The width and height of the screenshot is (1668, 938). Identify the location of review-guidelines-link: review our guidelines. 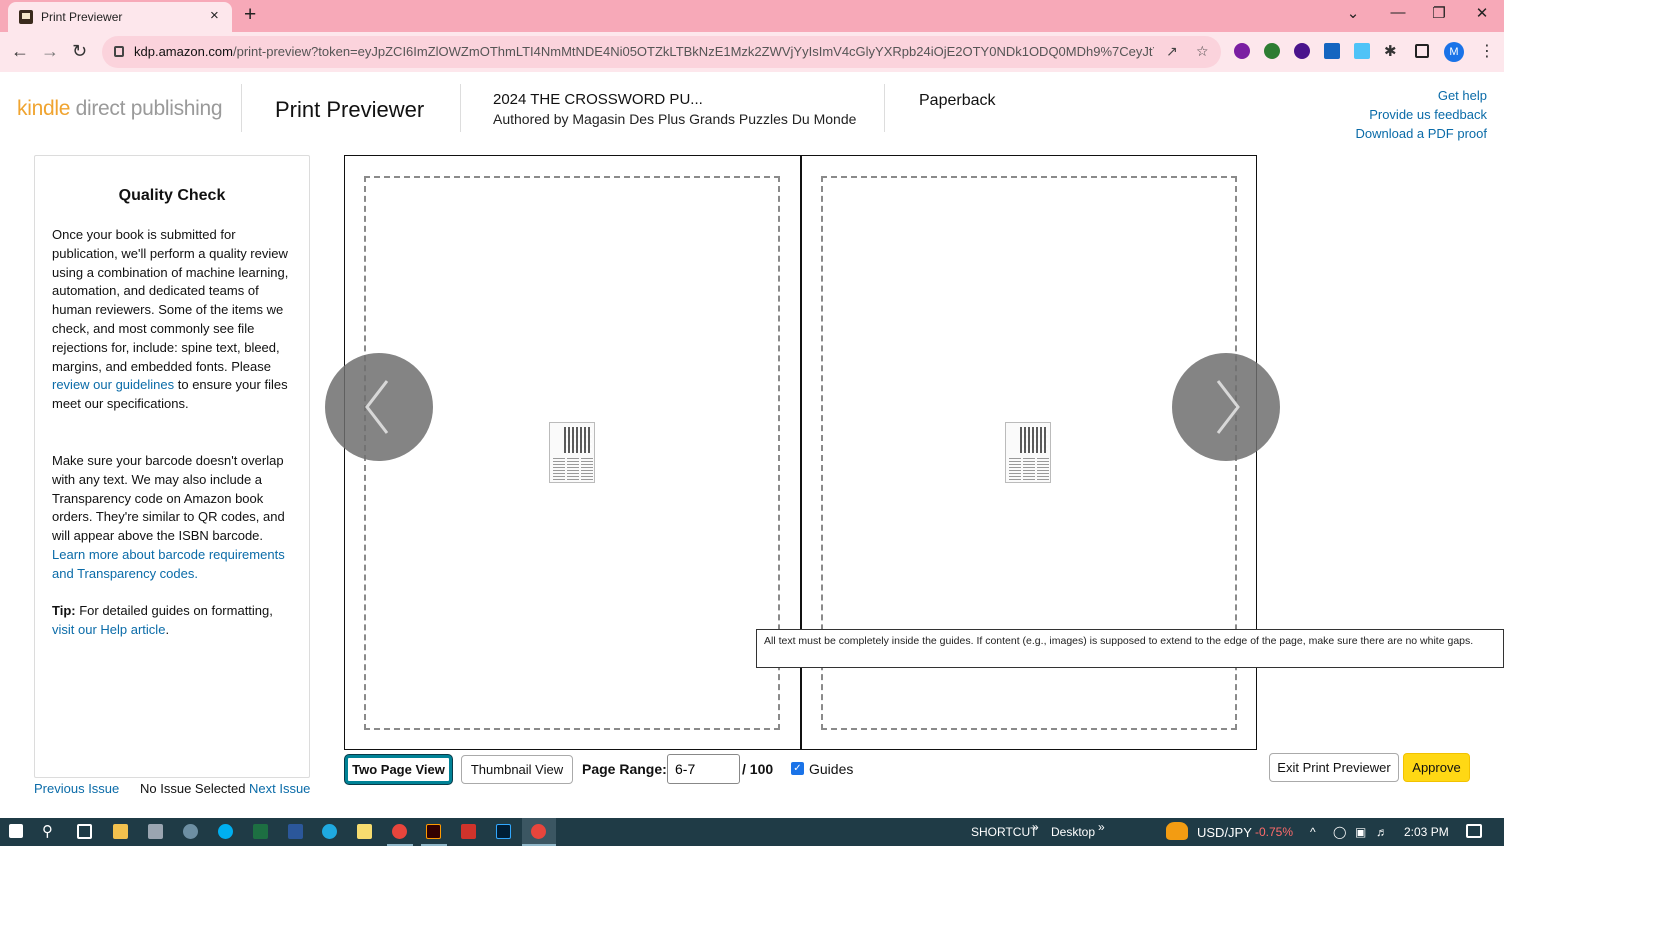
(113, 384).